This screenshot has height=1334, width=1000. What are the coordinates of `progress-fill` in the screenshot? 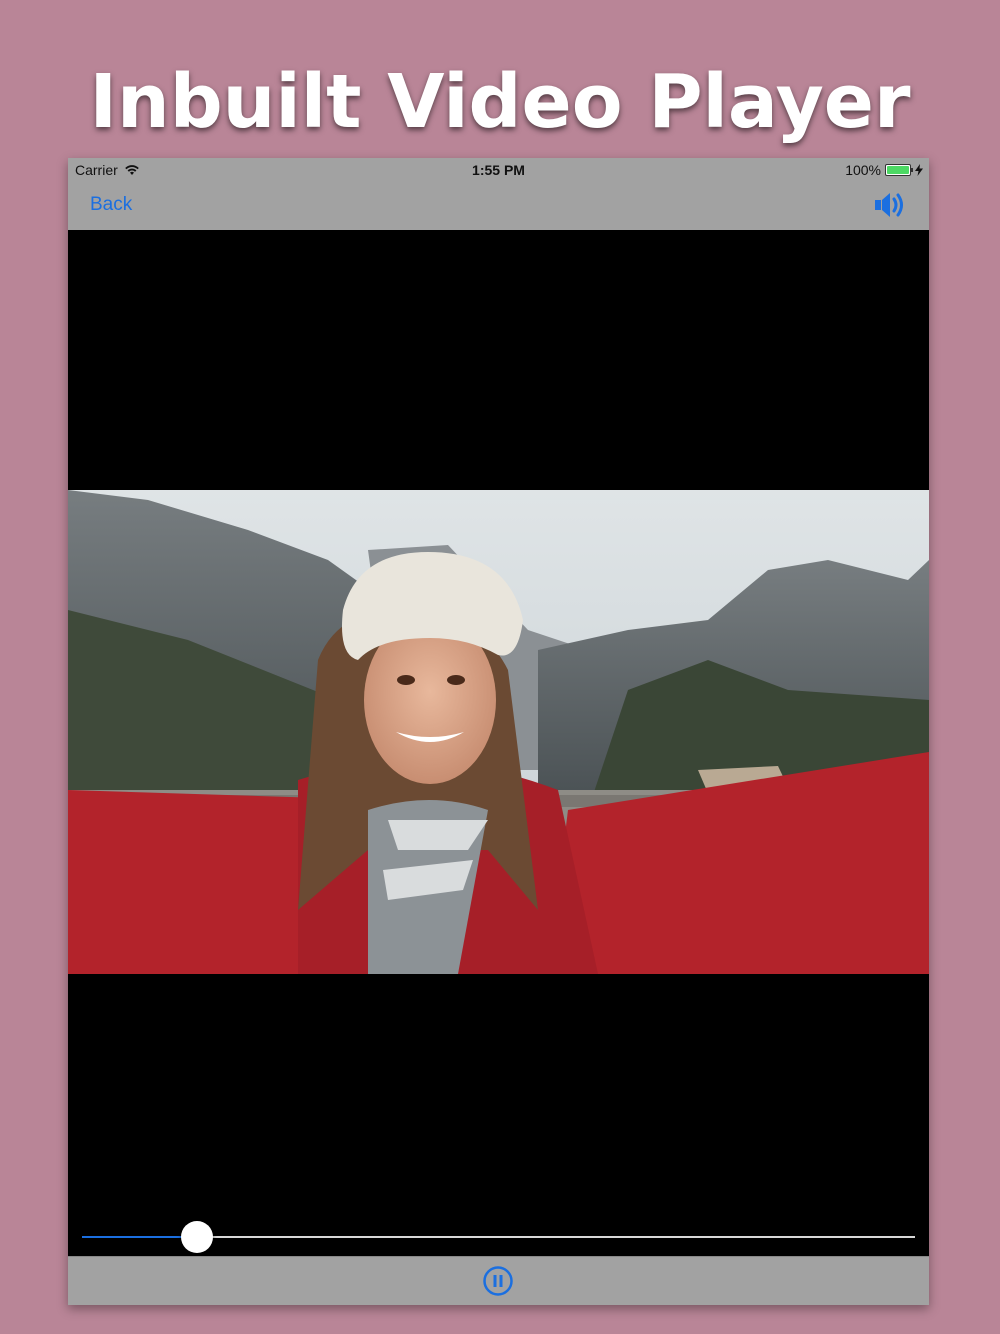 It's located at (139, 1237).